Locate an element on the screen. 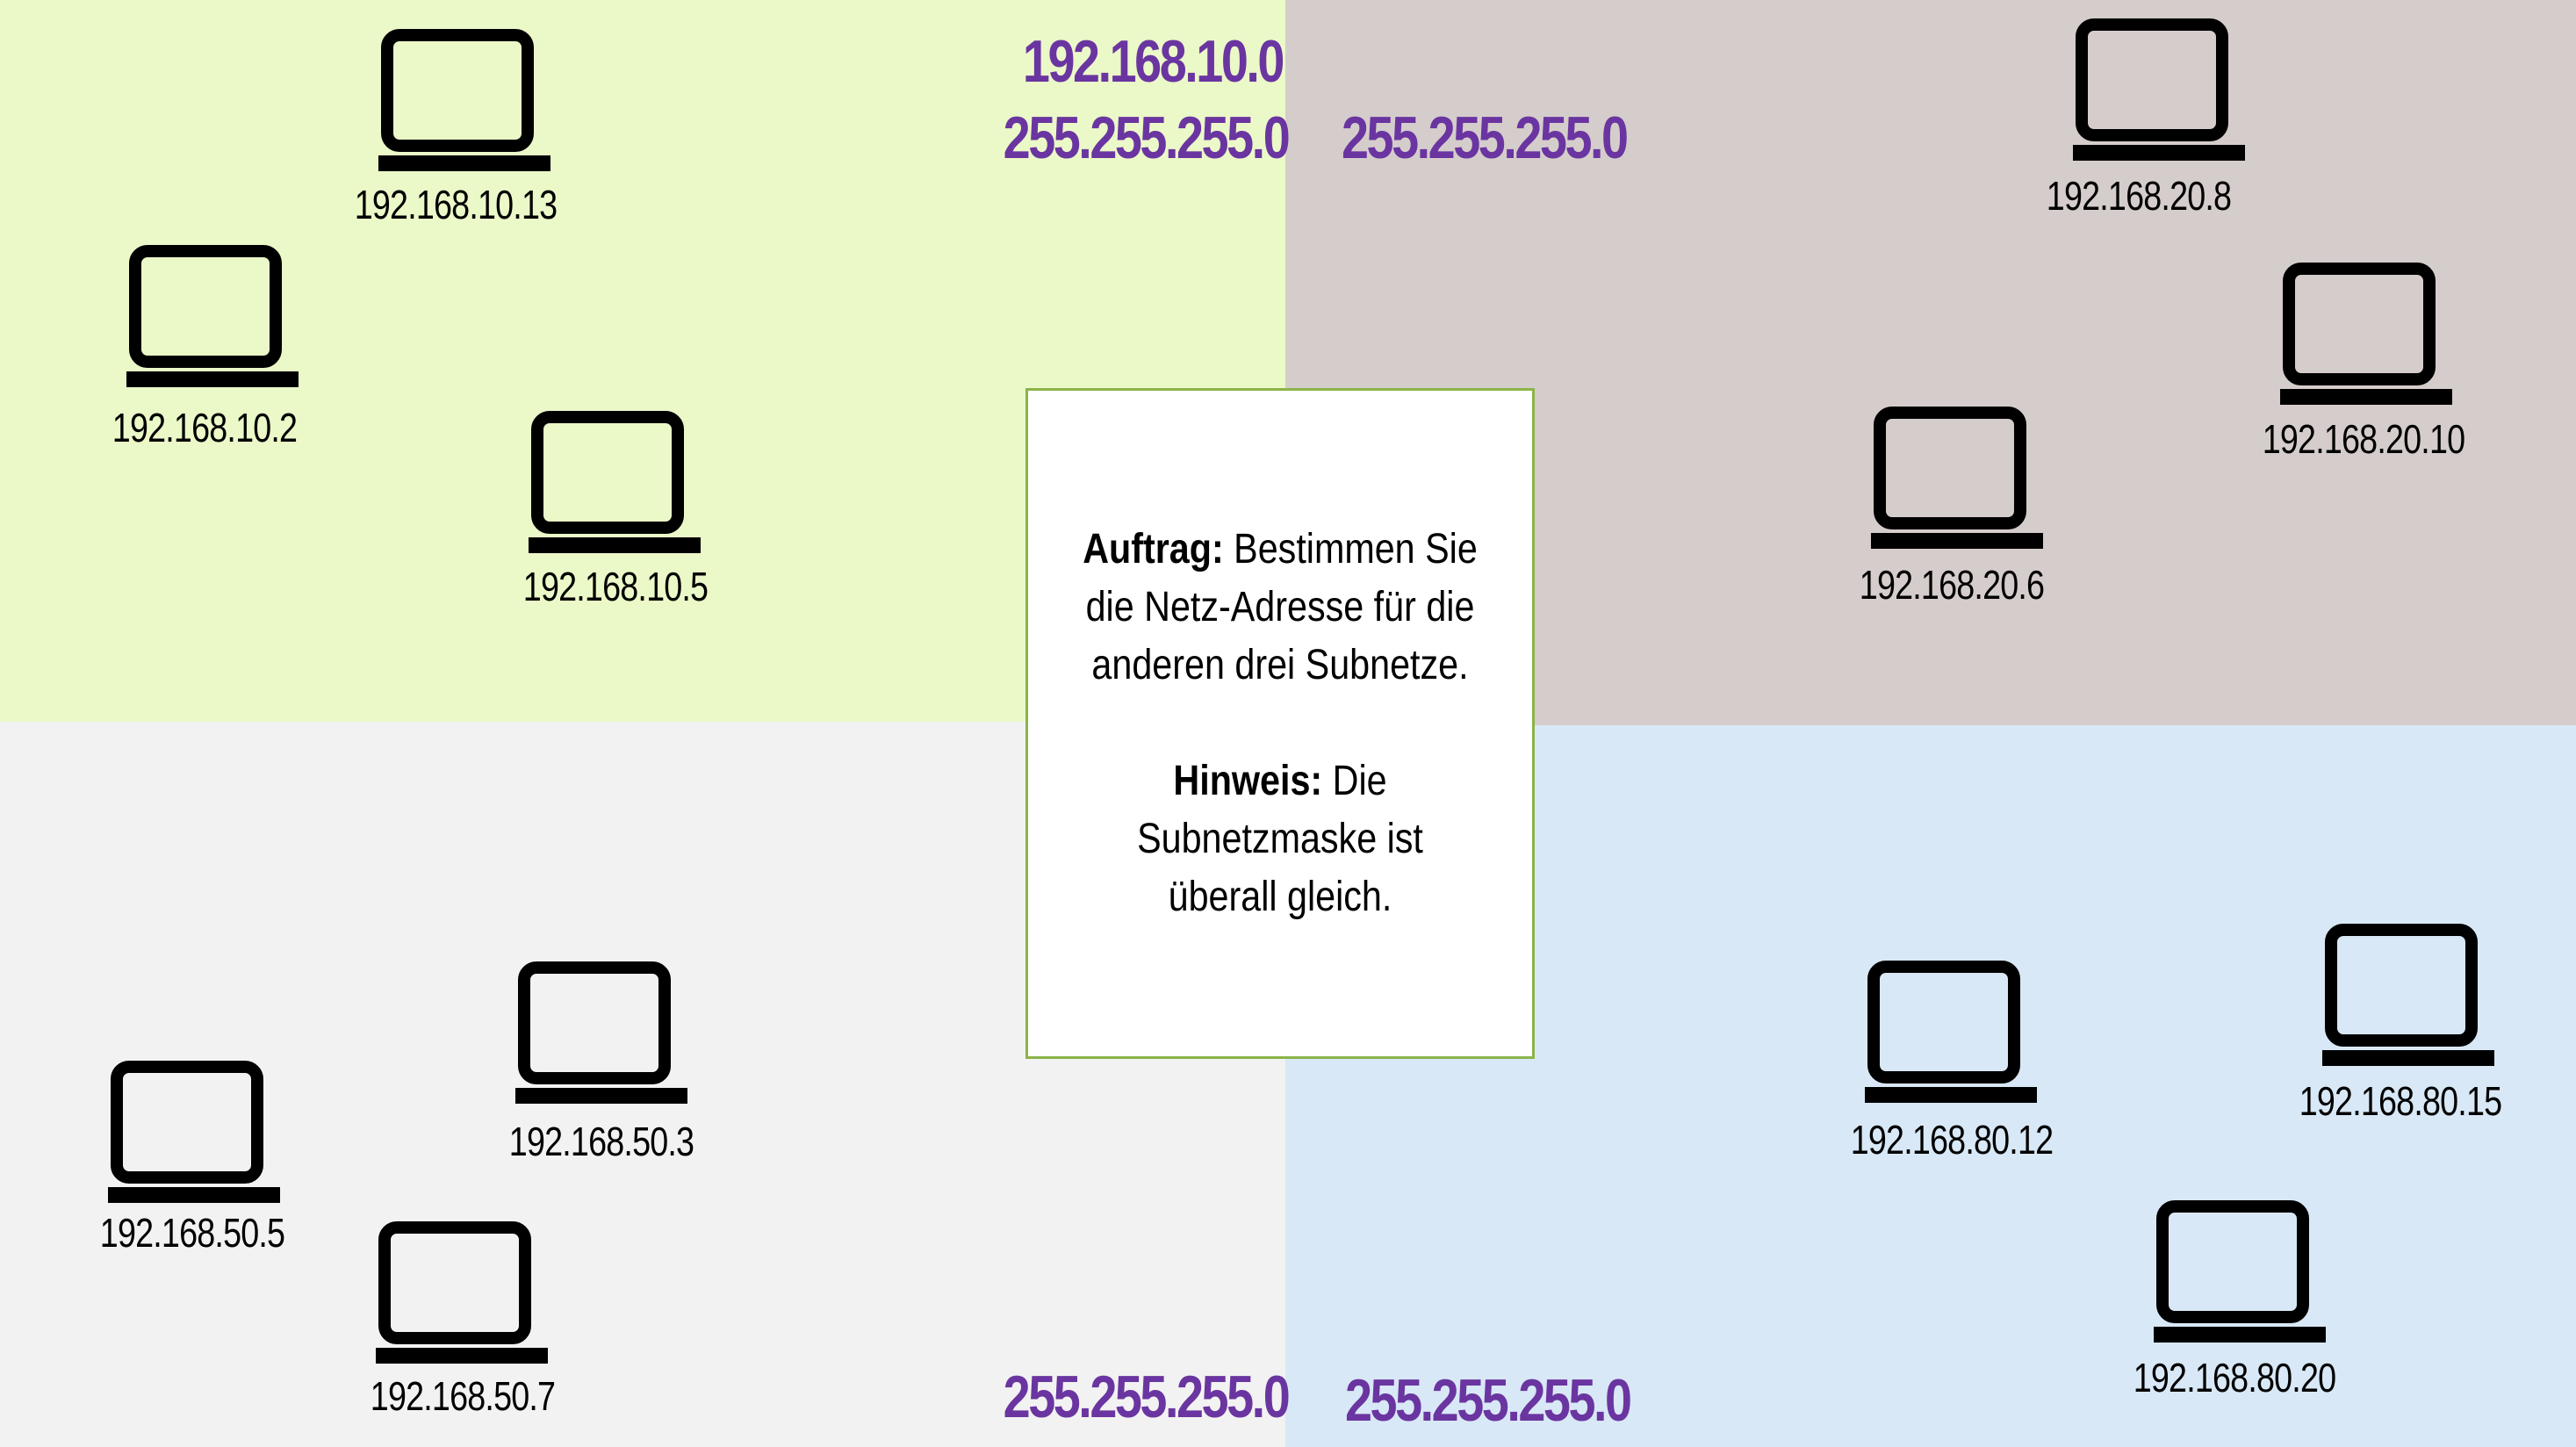 The image size is (2576, 1447). host-ip-label: 192.168.50.3 is located at coordinates (601, 1141).